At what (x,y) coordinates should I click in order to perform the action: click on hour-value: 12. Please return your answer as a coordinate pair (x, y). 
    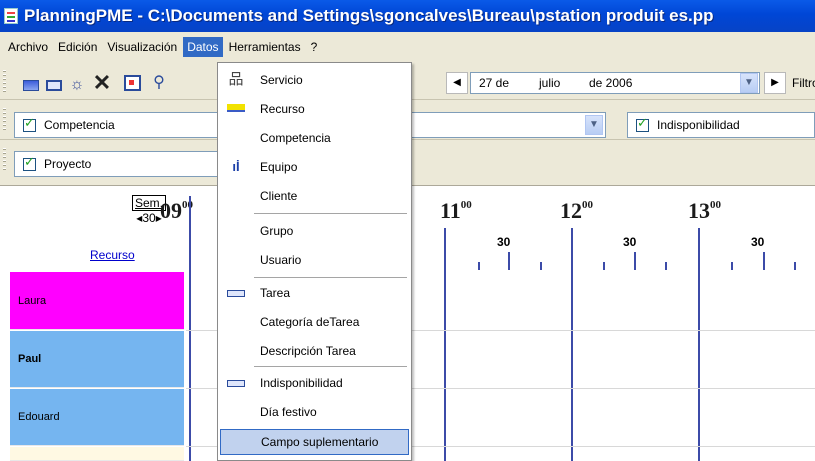
    Looking at the image, I should click on (571, 210).